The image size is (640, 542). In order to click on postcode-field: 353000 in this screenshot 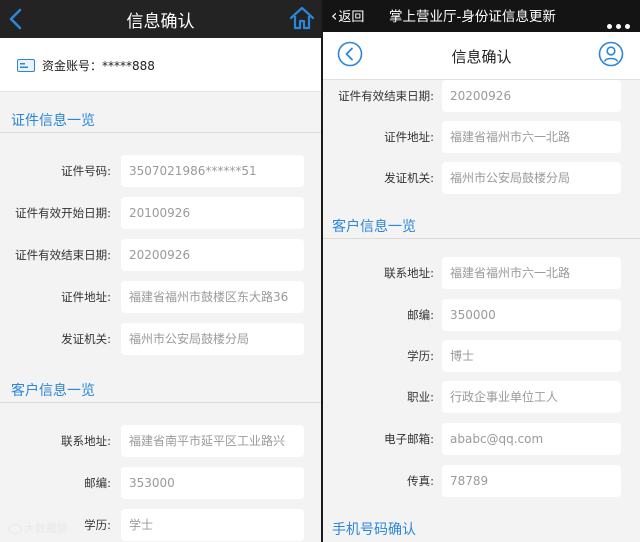, I will do `click(212, 483)`.